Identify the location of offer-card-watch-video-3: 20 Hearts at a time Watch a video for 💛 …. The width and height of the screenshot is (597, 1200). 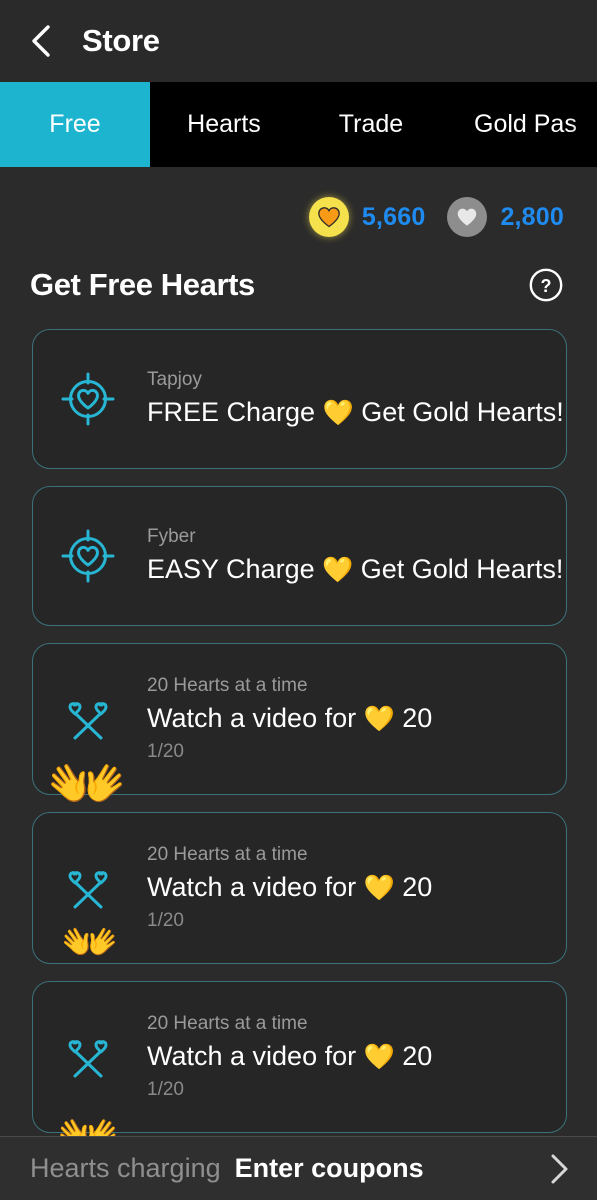
(299, 1070).